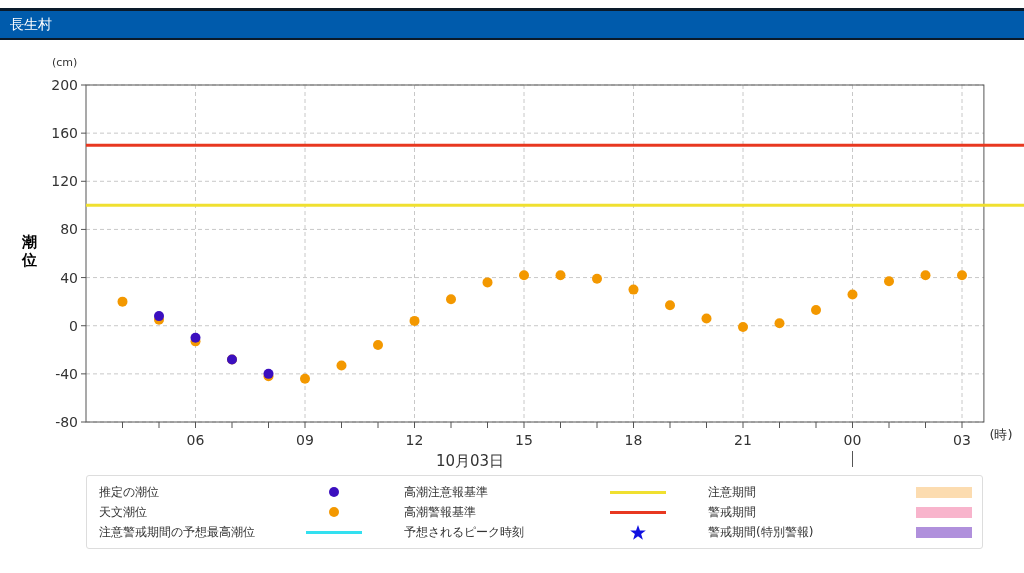 Image resolution: width=1024 pixels, height=573 pixels. What do you see at coordinates (446, 492) in the screenshot?
I see `legend-label: 高潮注意報基準` at bounding box center [446, 492].